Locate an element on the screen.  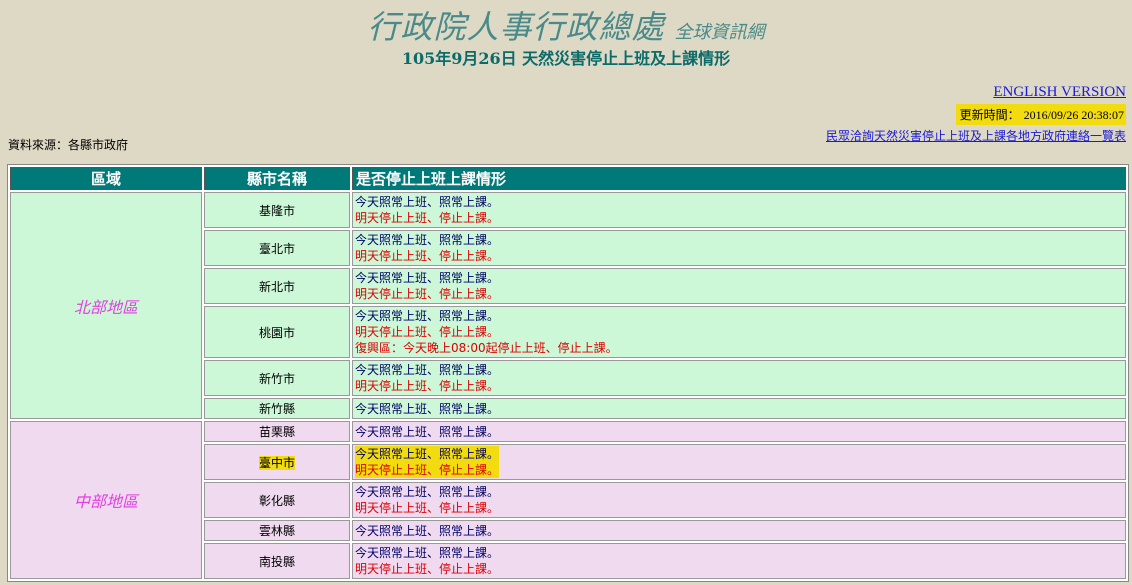
city-name: 新竹縣 is located at coordinates (276, 409).